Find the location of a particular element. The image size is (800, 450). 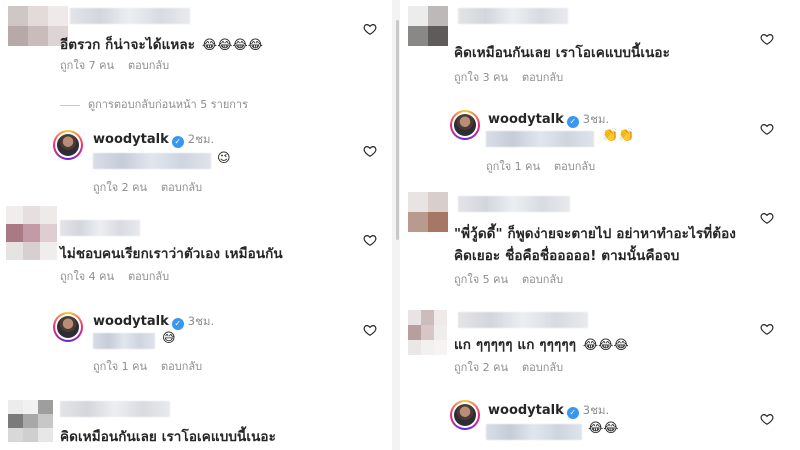

like-count: ถูกใจ 4 คน is located at coordinates (87, 276).